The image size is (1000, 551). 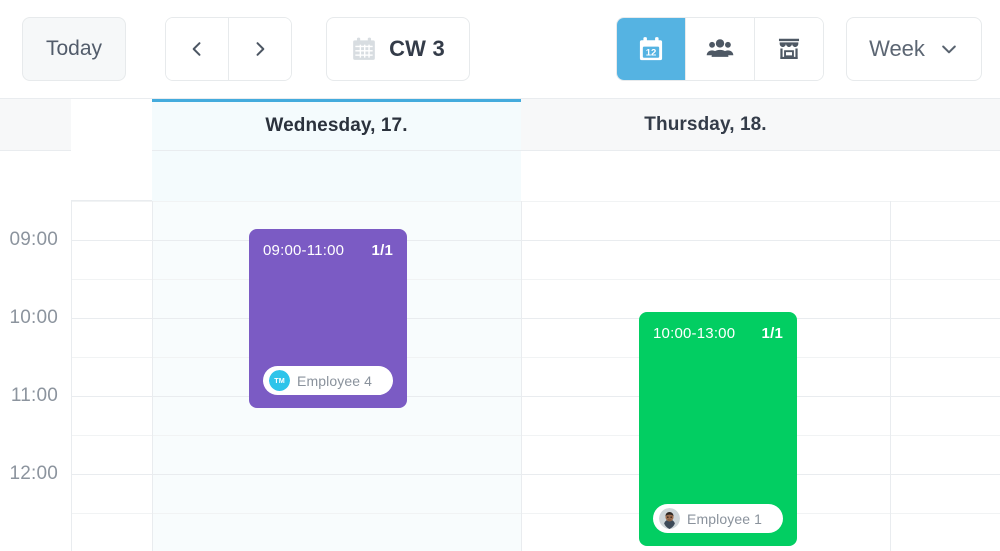 I want to click on all-day-cell-next, so click(x=945, y=176).